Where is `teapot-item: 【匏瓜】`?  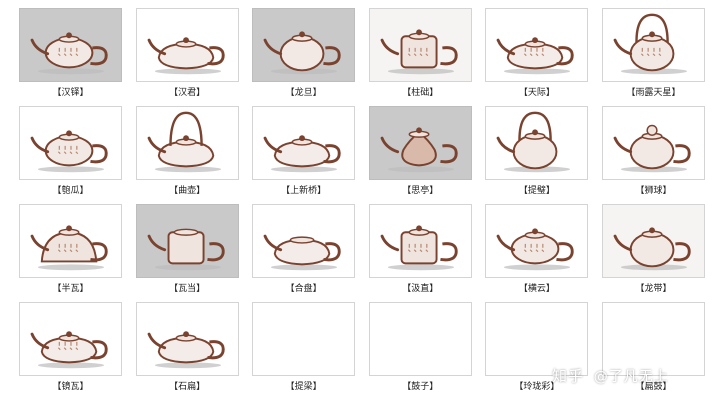
teapot-item: 【匏瓜】 is located at coordinates (70, 154).